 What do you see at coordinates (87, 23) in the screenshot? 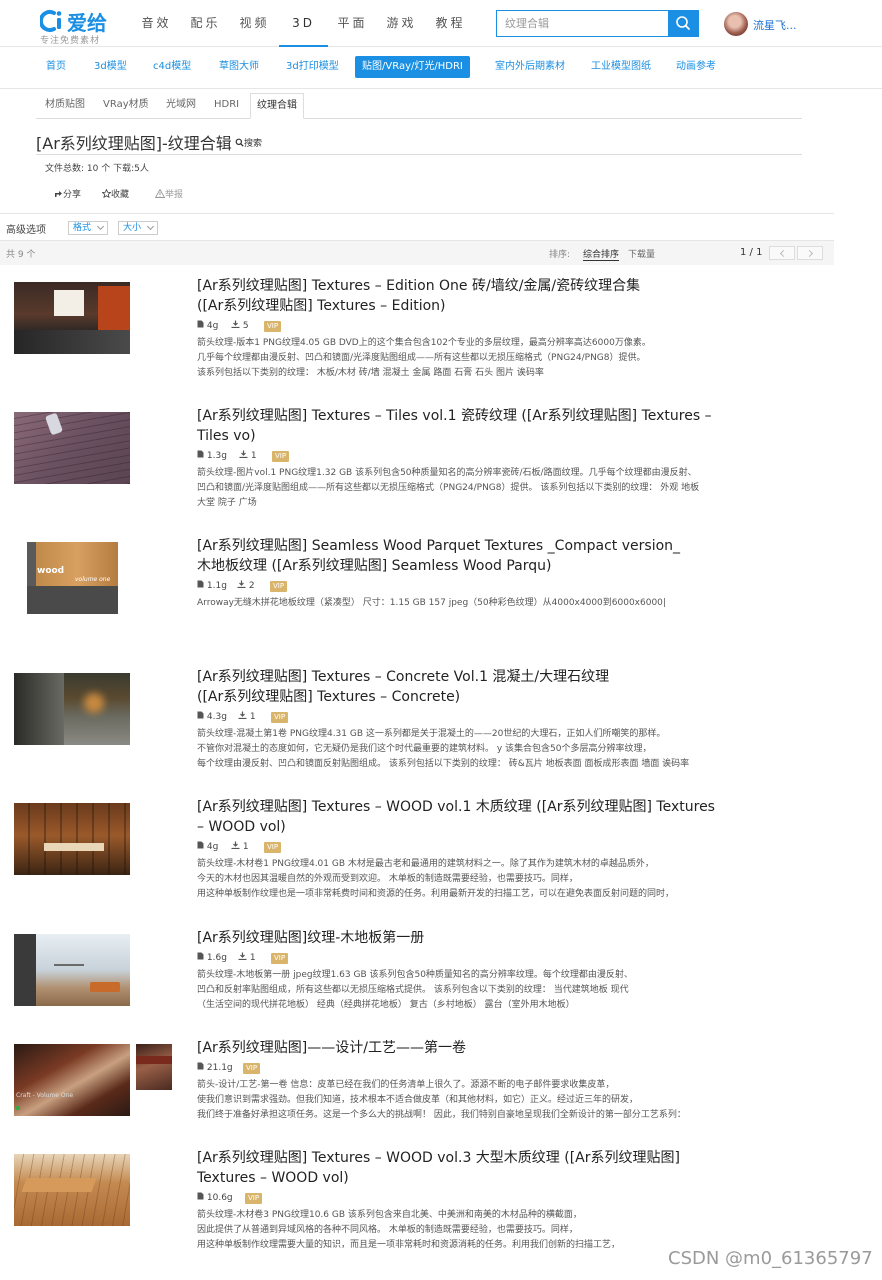
I see `logo-text: 爱给` at bounding box center [87, 23].